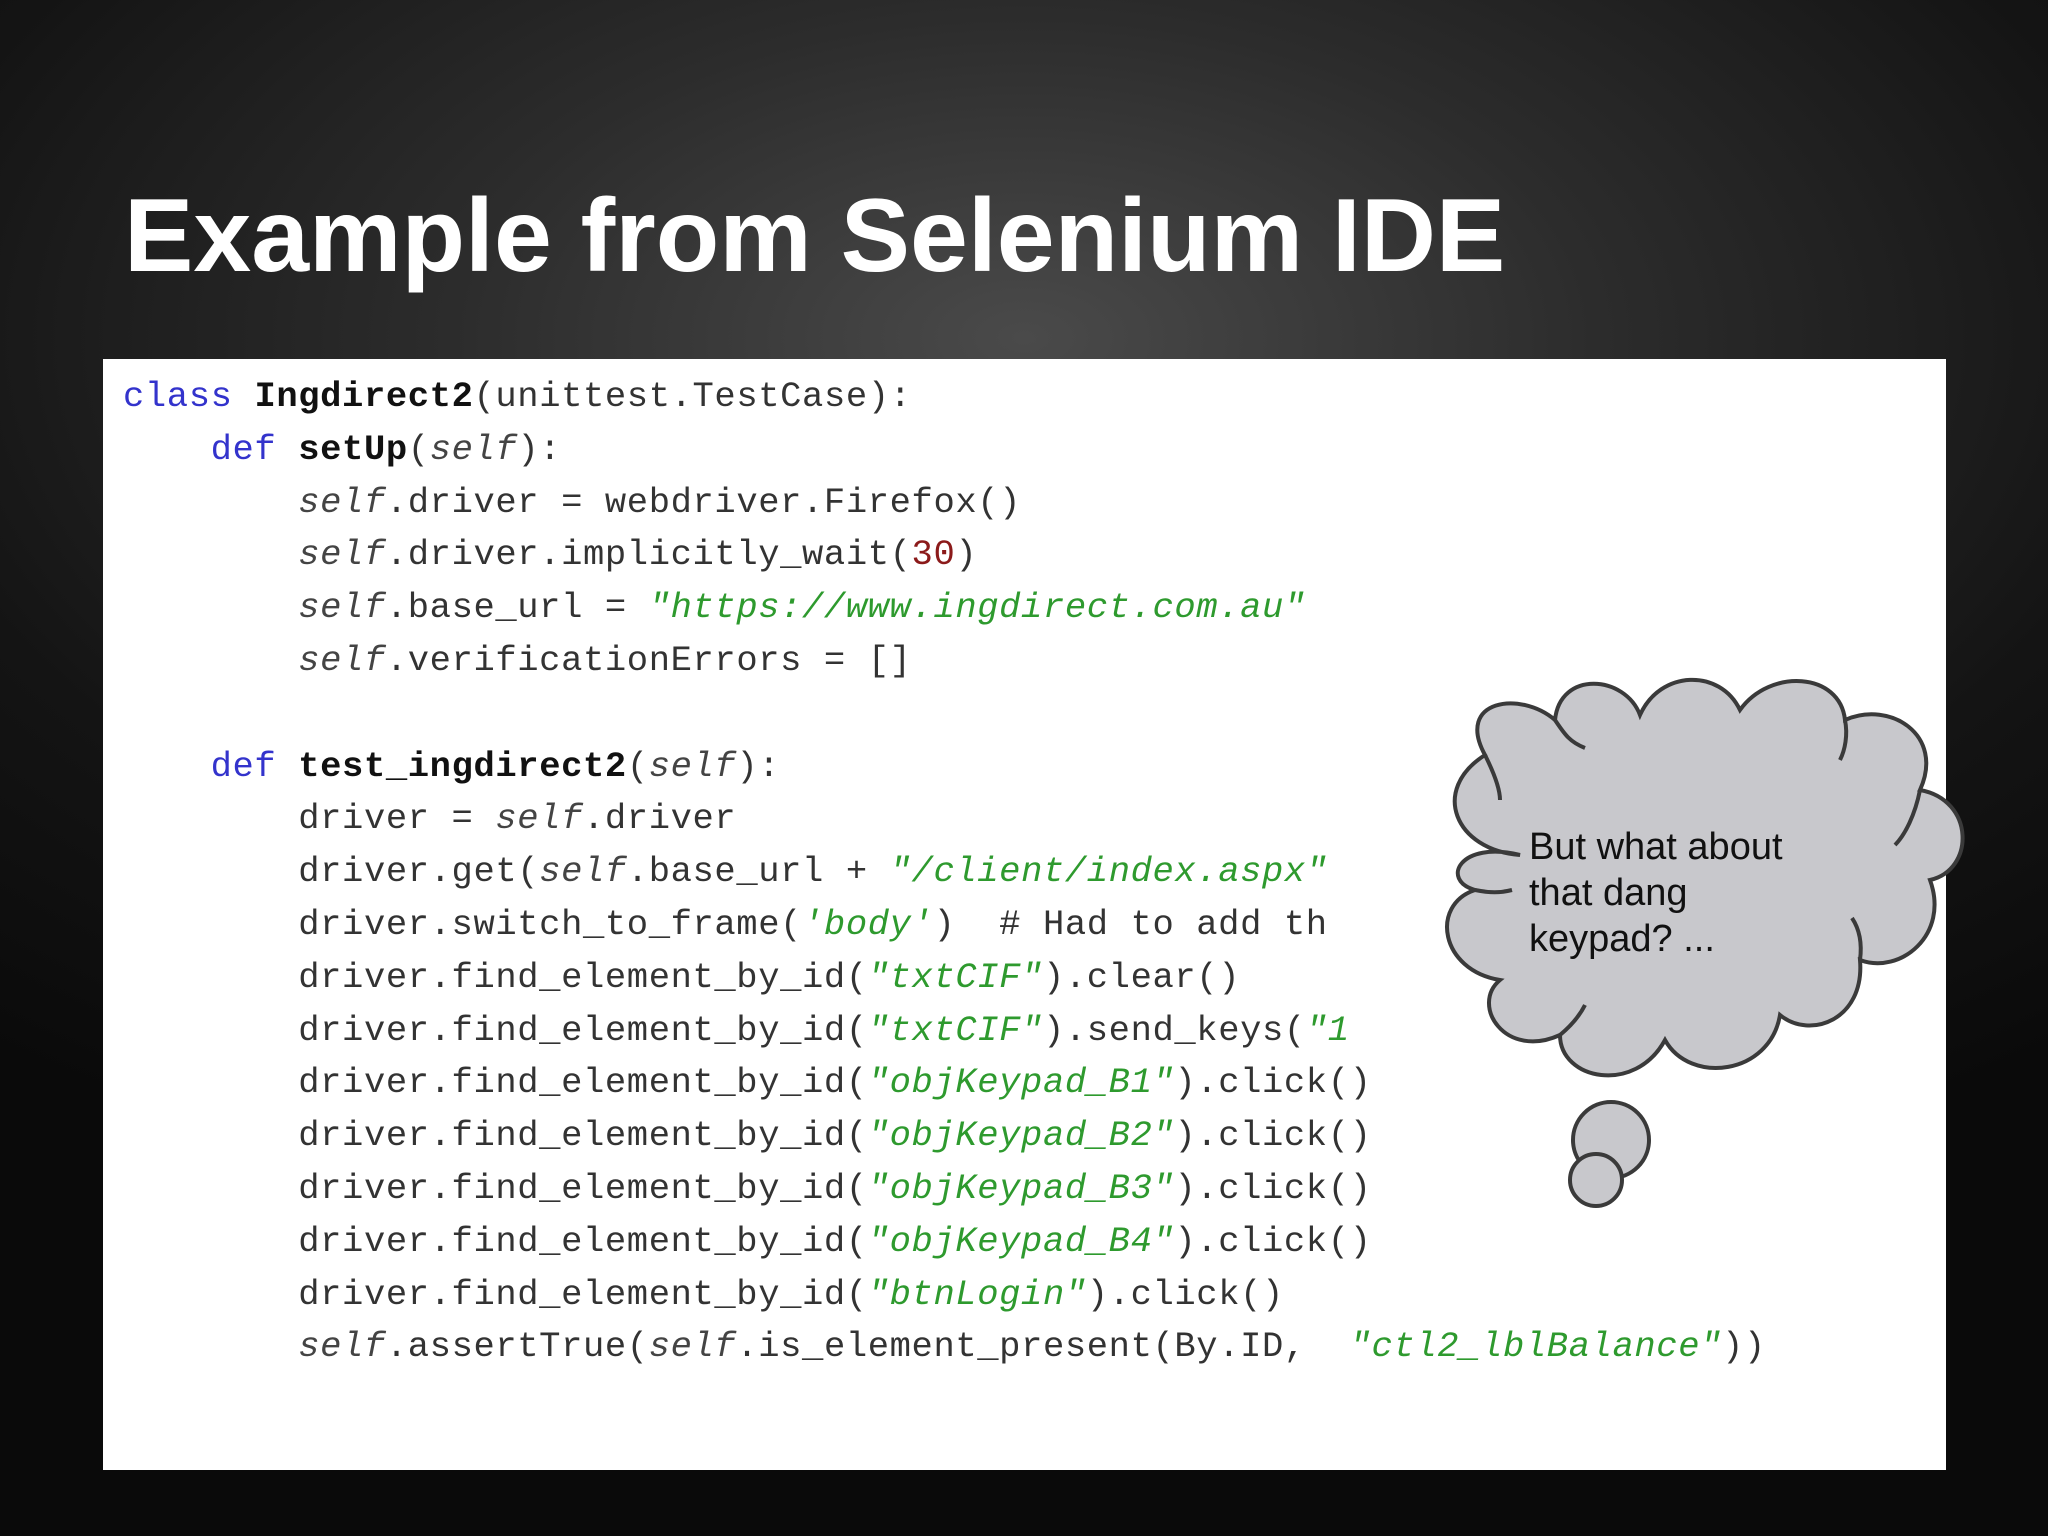  What do you see at coordinates (648, 660) in the screenshot?
I see `code-text: .verificationErrors = []` at bounding box center [648, 660].